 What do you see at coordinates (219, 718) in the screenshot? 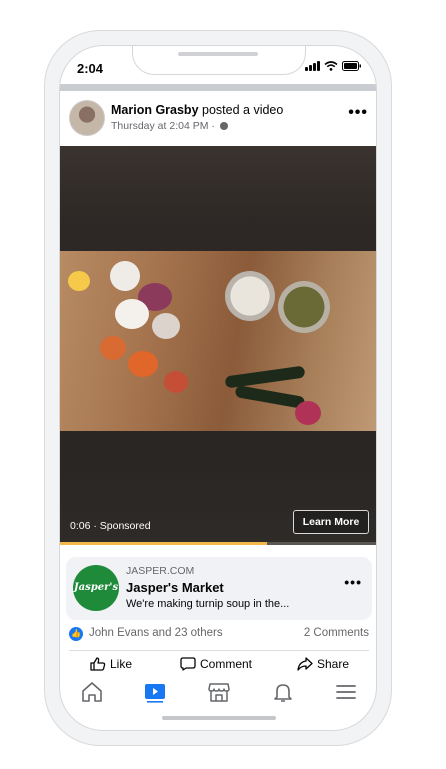
I see `home-indicator` at bounding box center [219, 718].